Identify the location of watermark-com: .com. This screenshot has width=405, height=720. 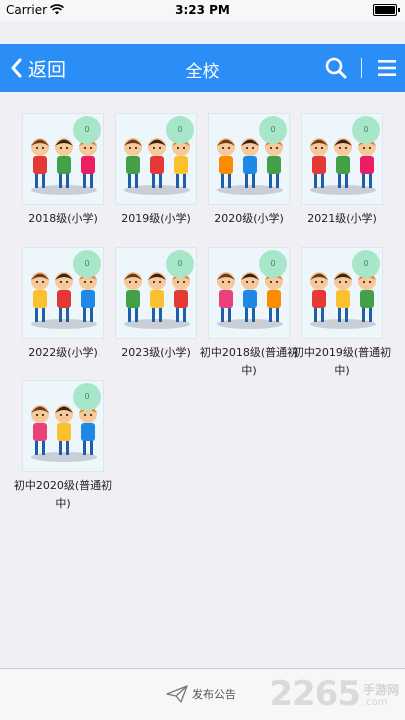
(375, 702).